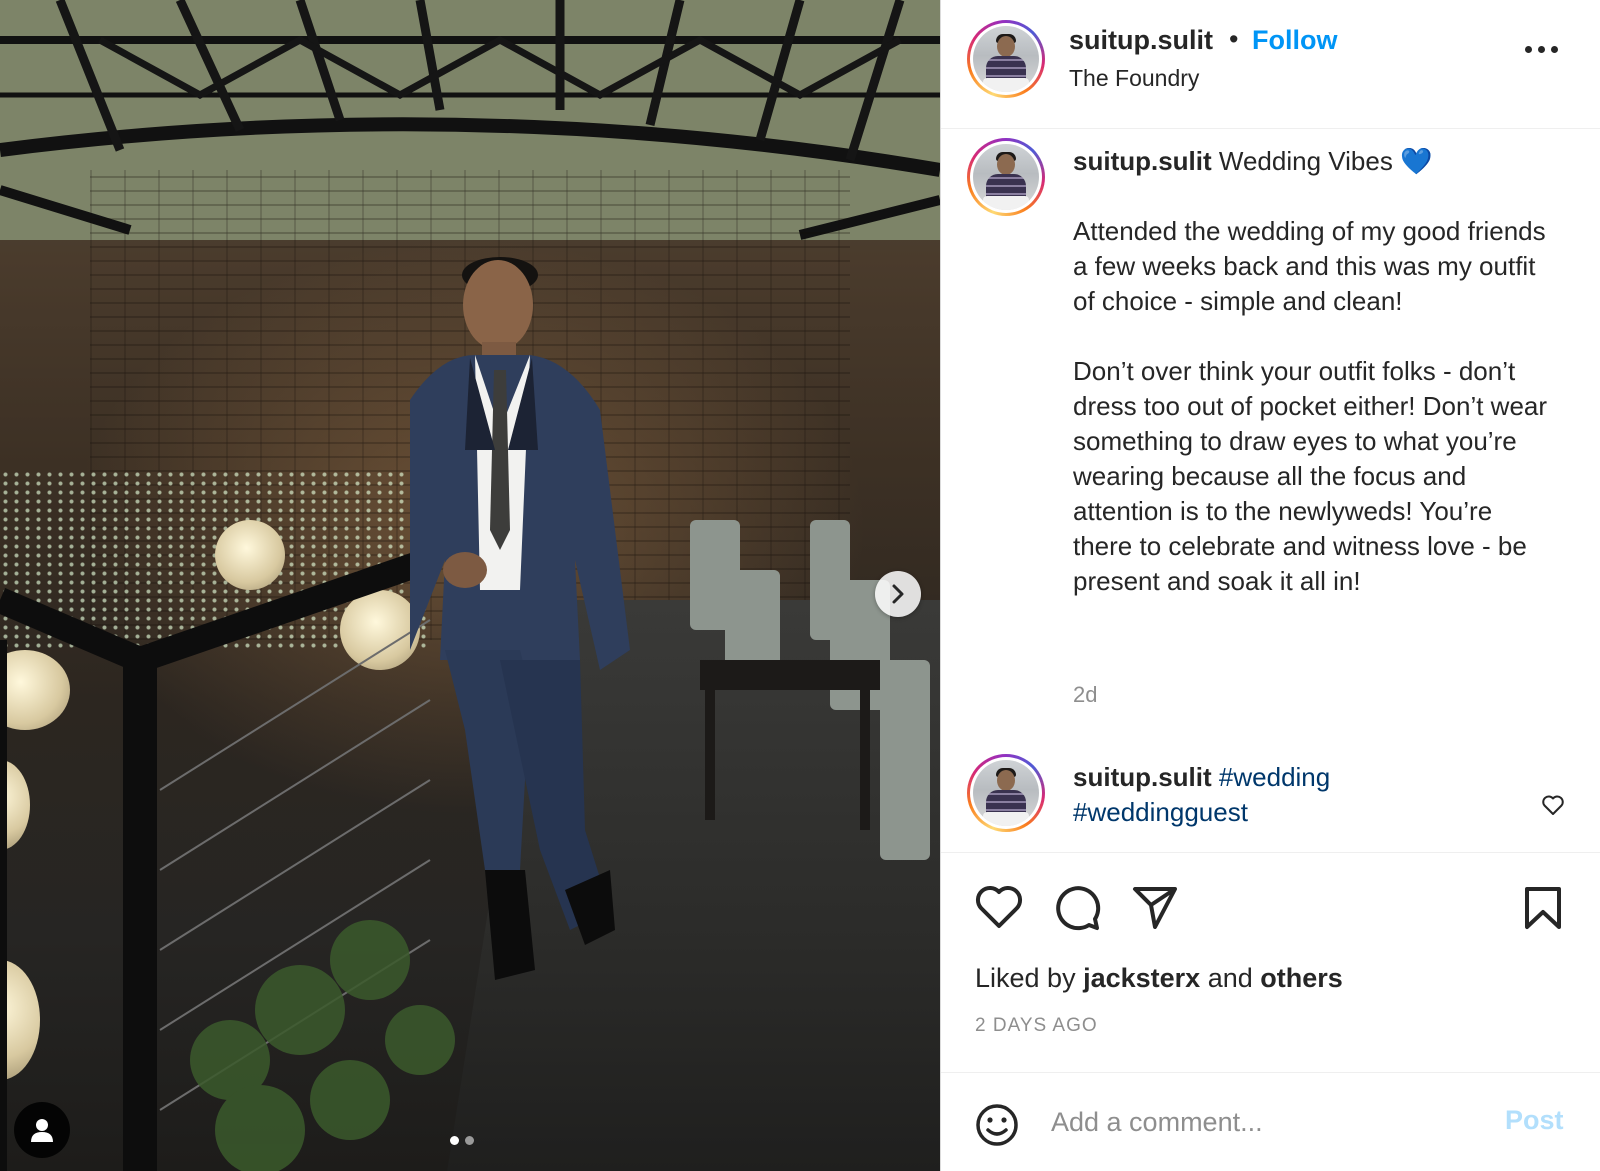 This screenshot has height=1171, width=1600. I want to click on liked-by-user: jacksterx, so click(1141, 978).